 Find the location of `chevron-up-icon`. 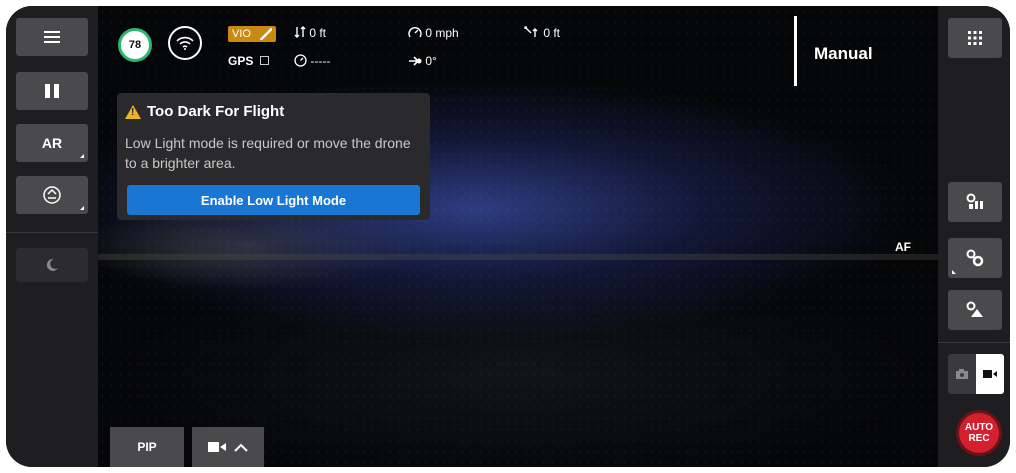

chevron-up-icon is located at coordinates (241, 447).